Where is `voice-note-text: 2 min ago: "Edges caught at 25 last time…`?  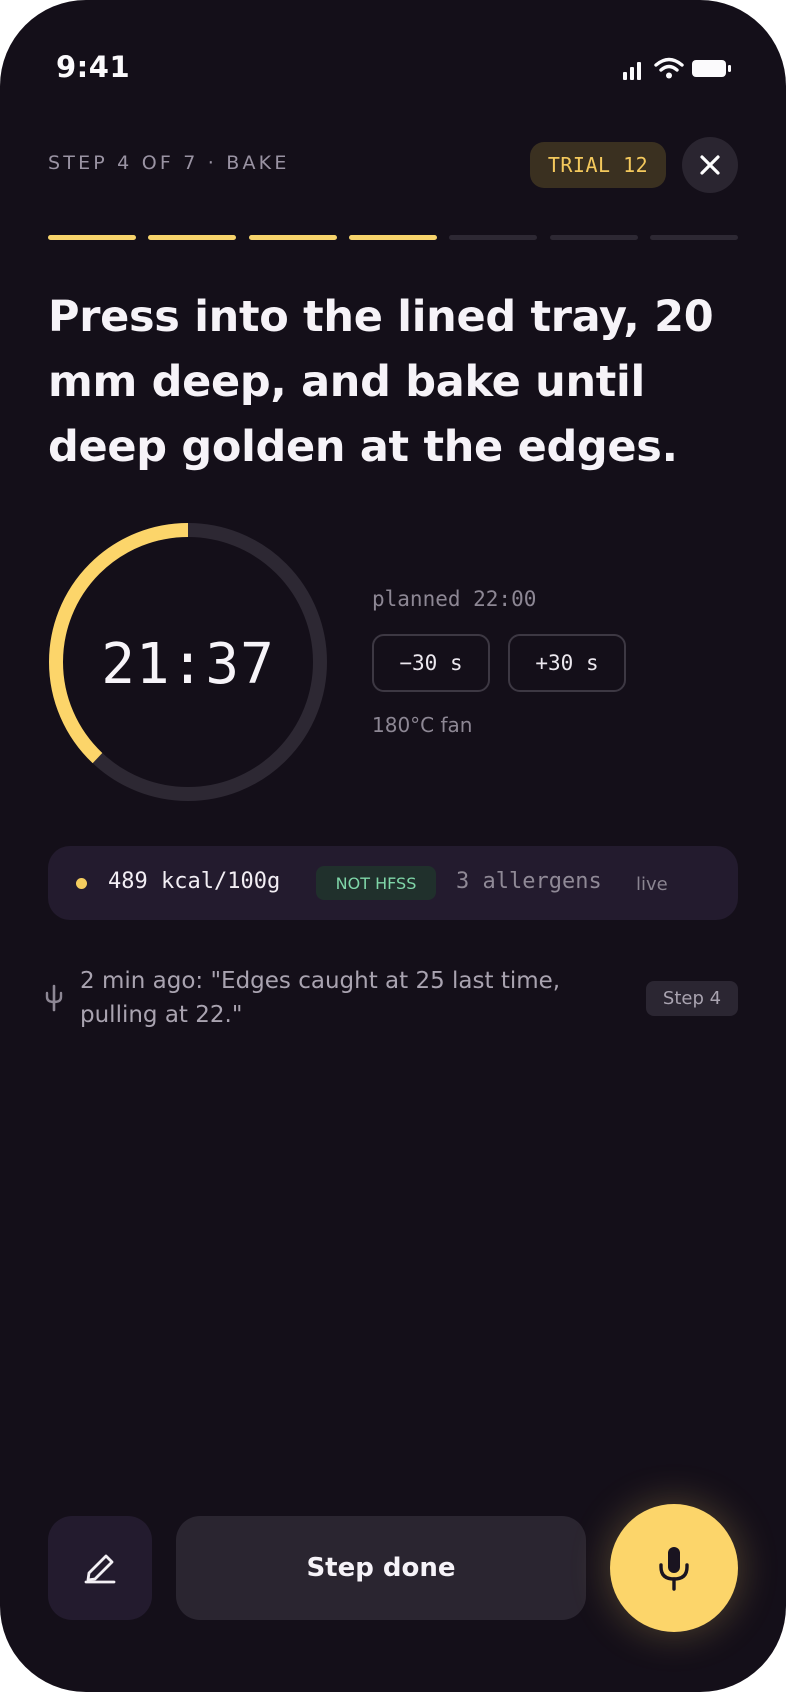
voice-note-text: 2 min ago: "Edges caught at 25 last time… is located at coordinates (320, 998).